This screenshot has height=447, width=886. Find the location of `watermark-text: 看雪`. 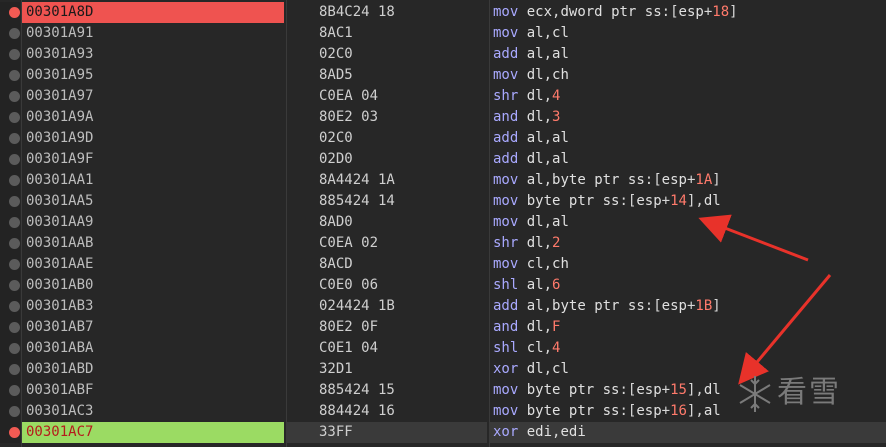

watermark-text: 看雪 is located at coordinates (809, 392).